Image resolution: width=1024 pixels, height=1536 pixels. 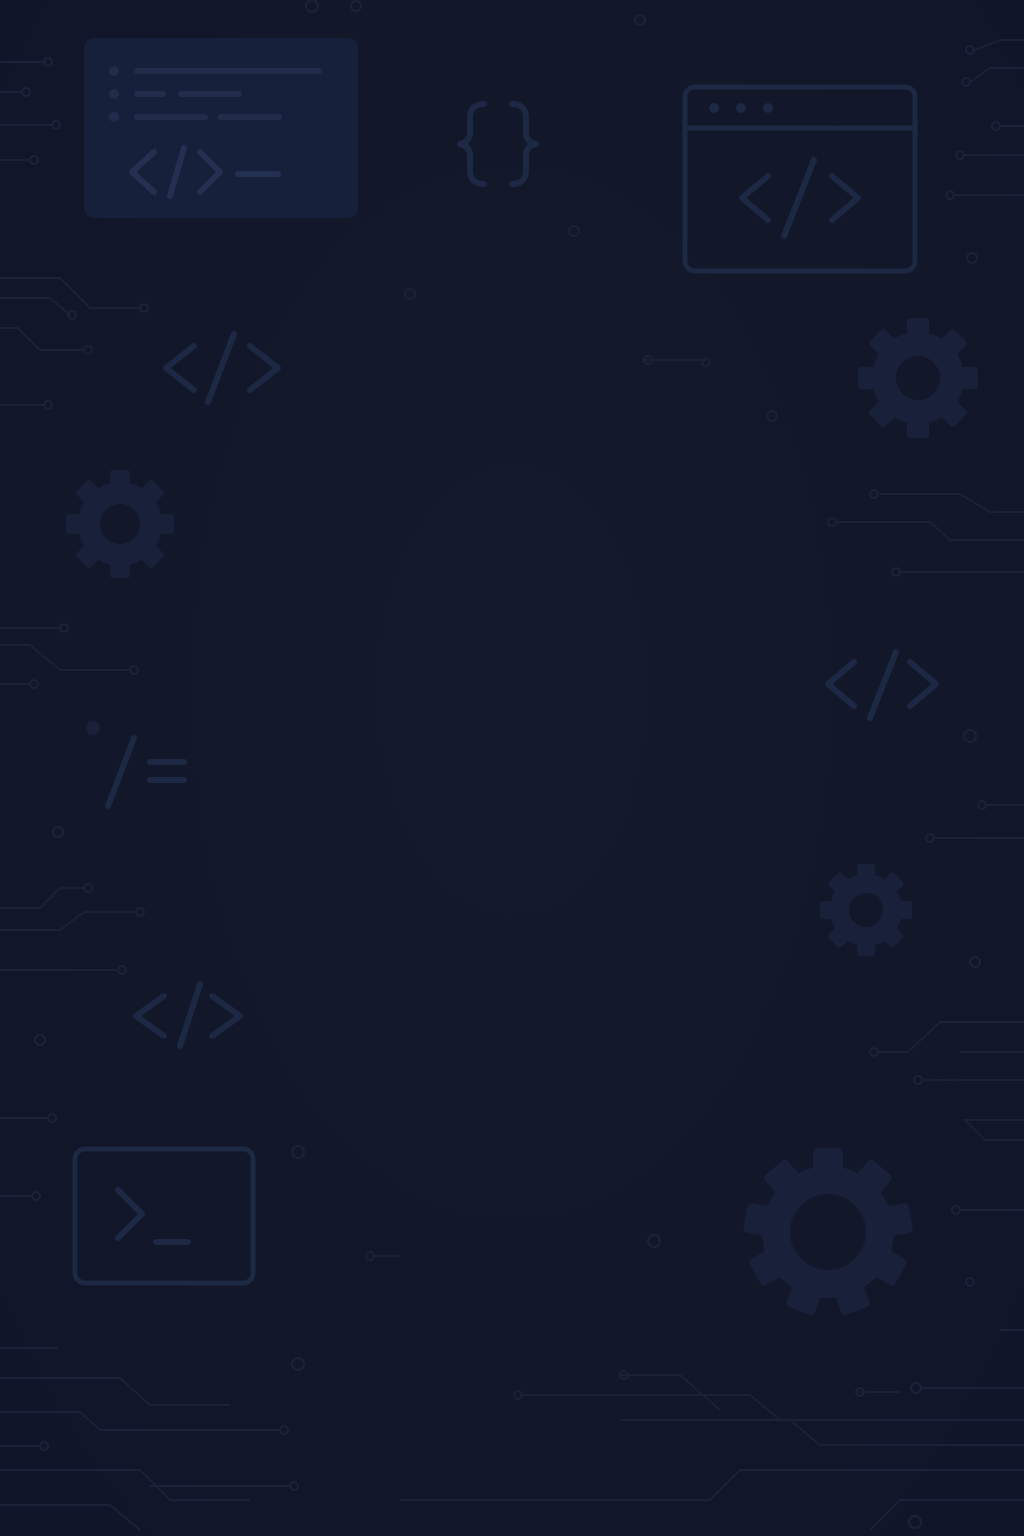 I want to click on not-equal-icon, so click(x=136, y=765).